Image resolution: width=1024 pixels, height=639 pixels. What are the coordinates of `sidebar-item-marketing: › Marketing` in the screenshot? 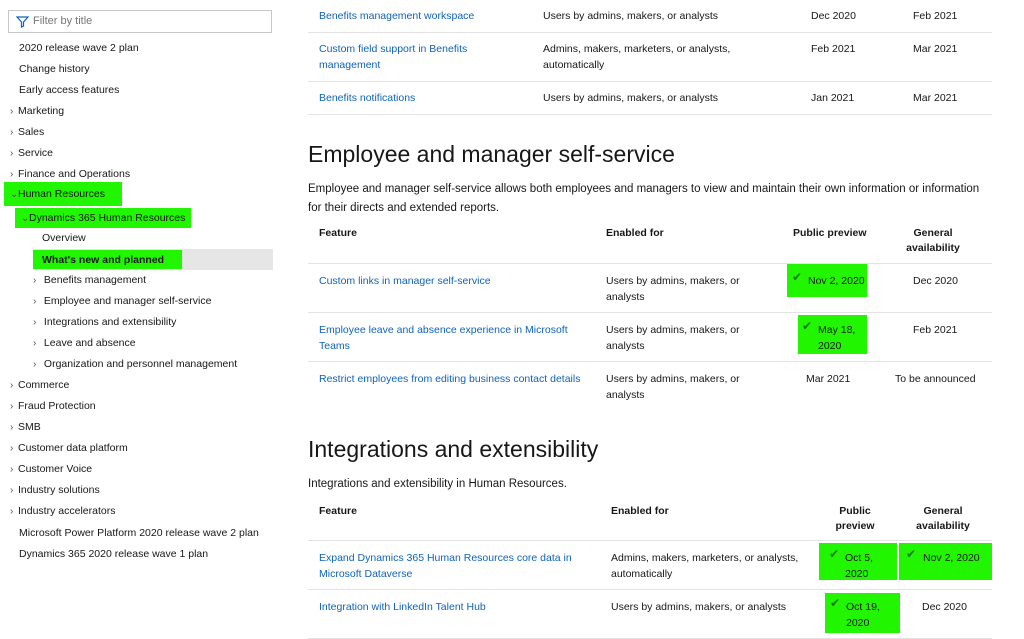 It's located at (37, 111).